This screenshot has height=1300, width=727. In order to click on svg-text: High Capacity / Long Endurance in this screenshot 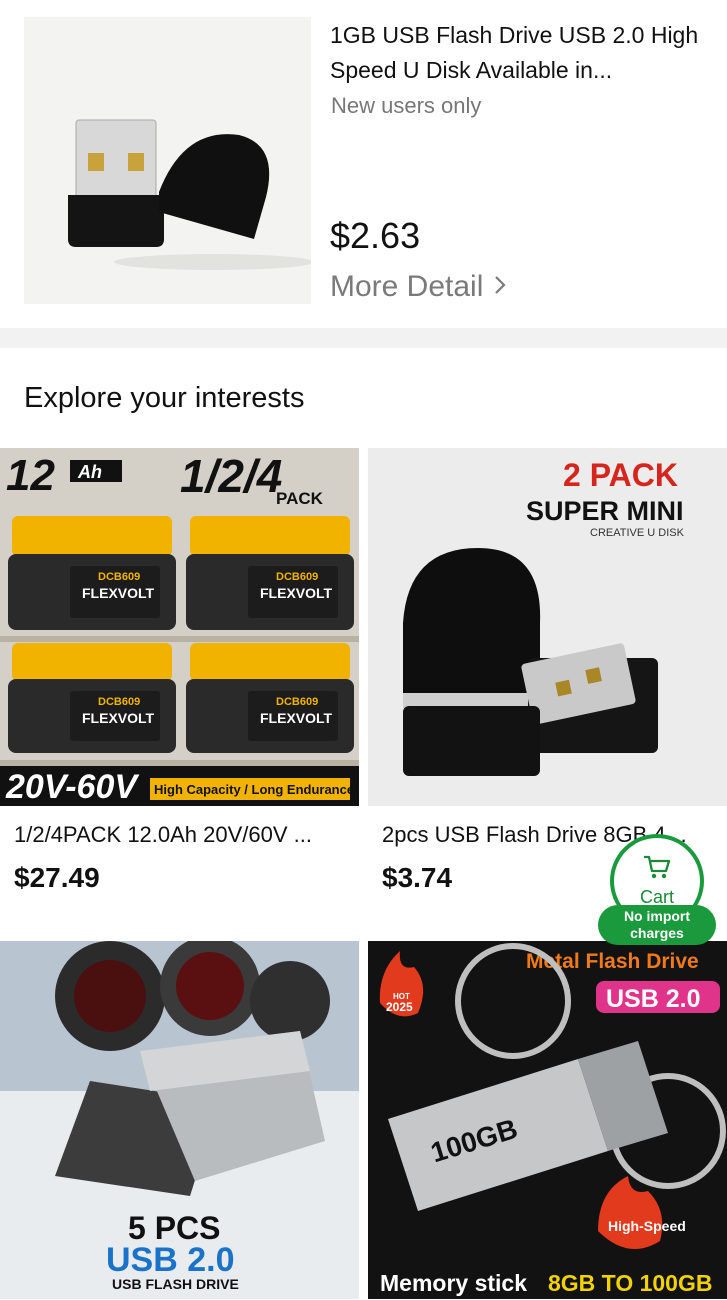, I will do `click(254, 789)`.